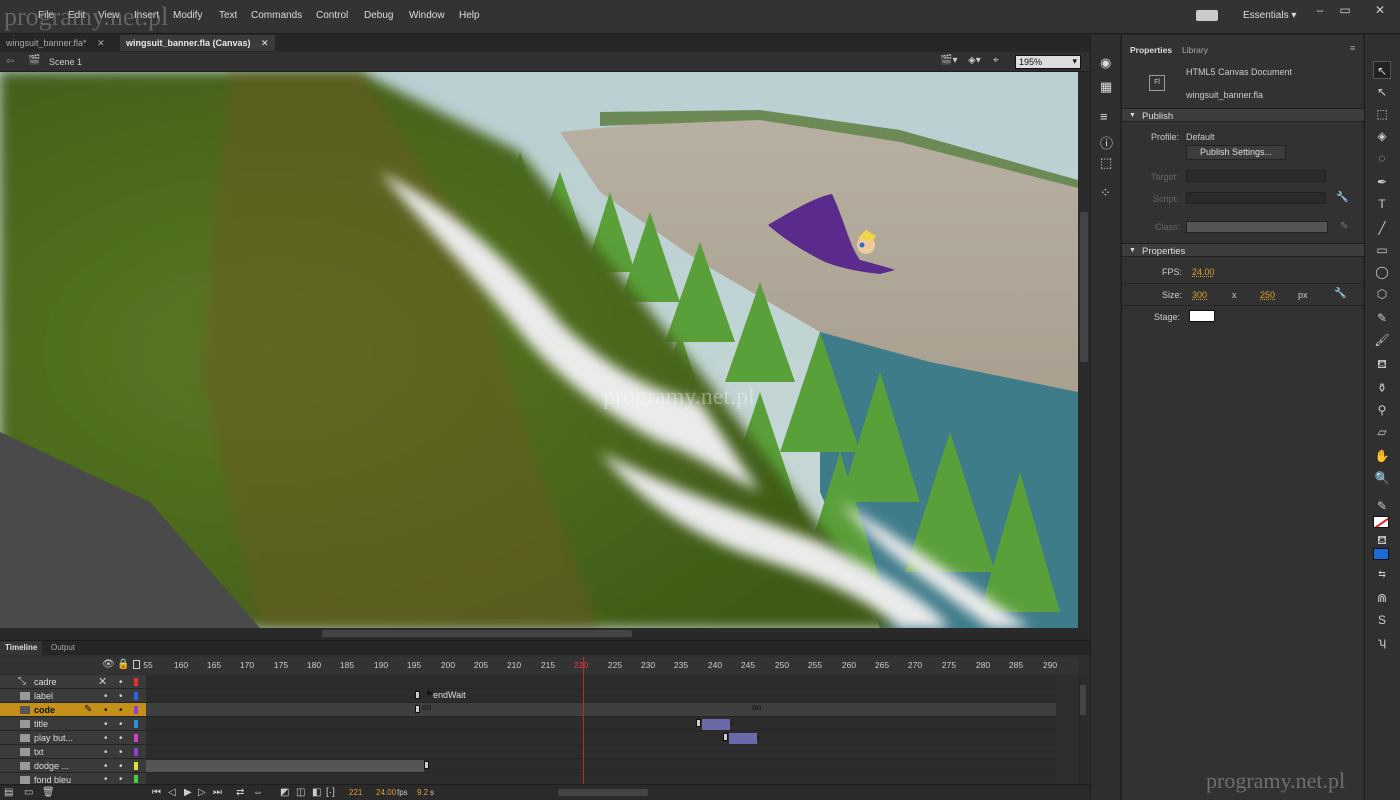 The width and height of the screenshot is (1400, 800). What do you see at coordinates (1320, 11) in the screenshot?
I see `minimize-button: –` at bounding box center [1320, 11].